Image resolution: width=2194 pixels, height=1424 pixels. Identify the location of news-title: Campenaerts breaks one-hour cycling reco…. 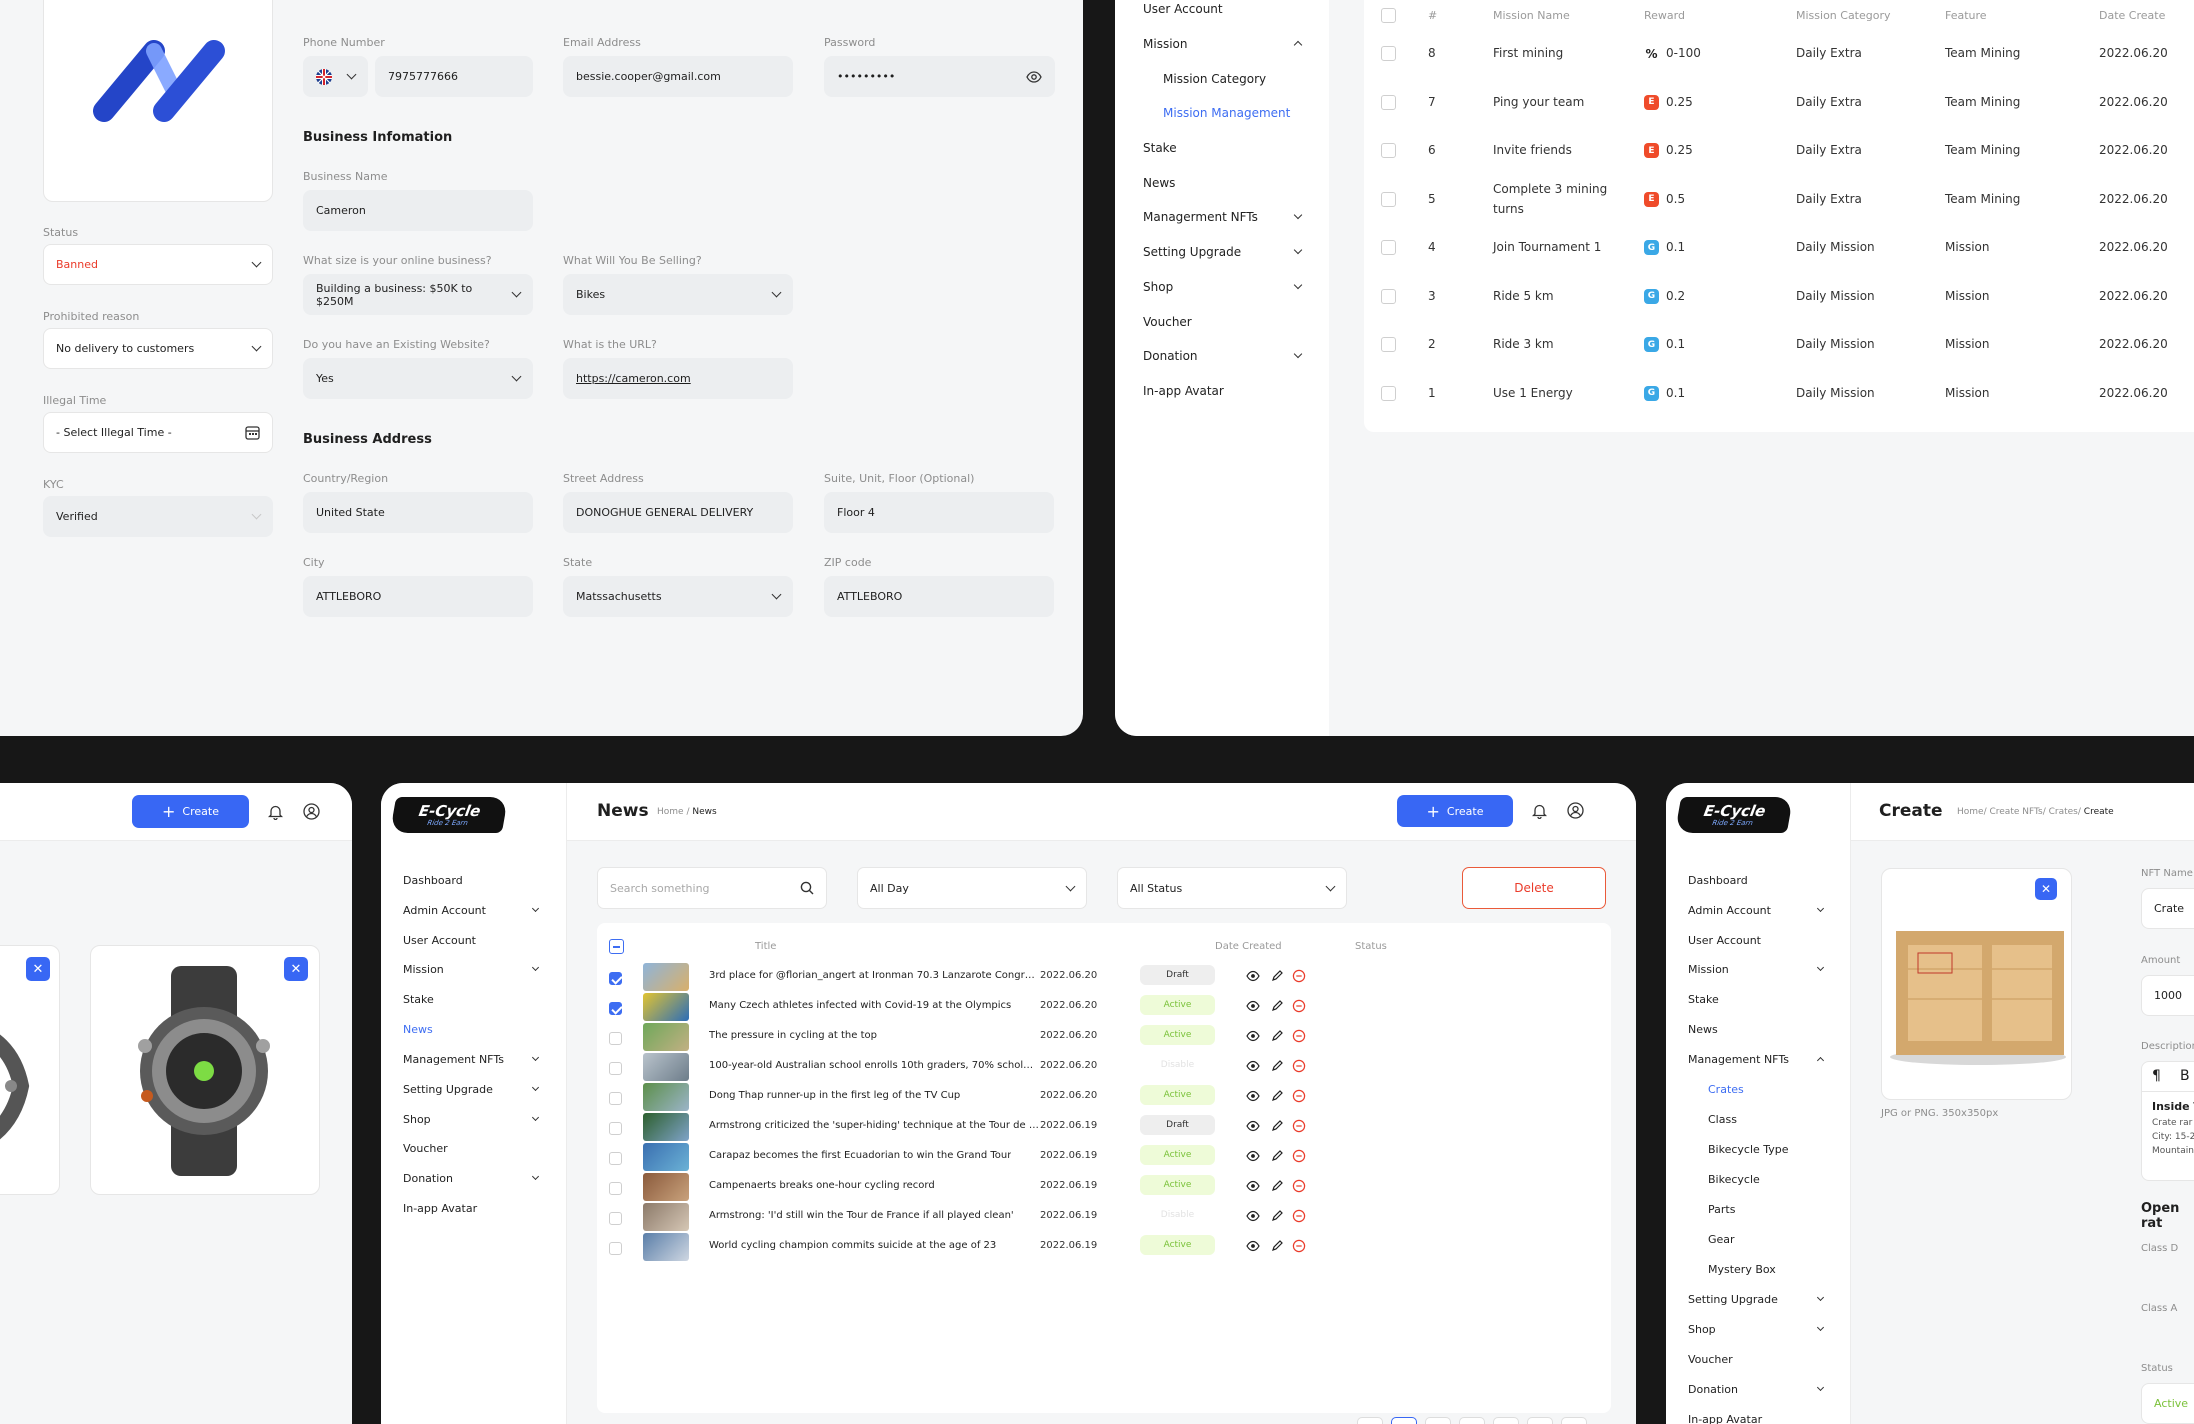
(822, 1185).